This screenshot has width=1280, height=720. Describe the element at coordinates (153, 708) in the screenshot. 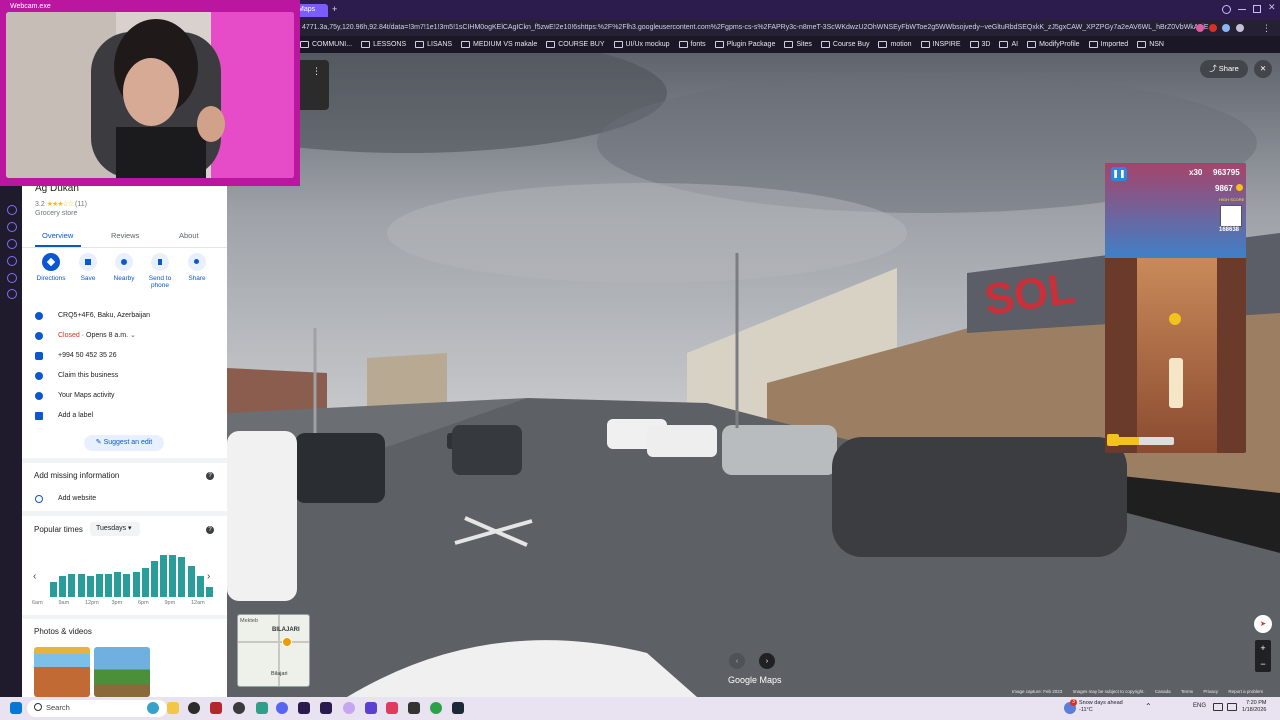

I see `edge-browser-icon` at that location.